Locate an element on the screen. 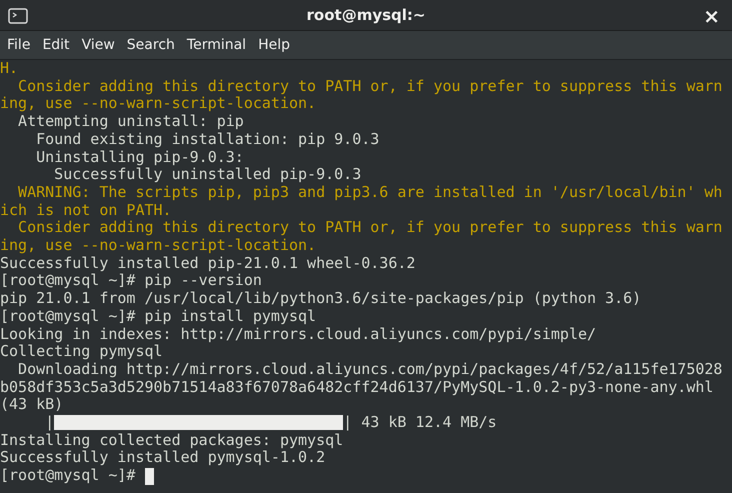 The width and height of the screenshot is (732, 493). output-line: Successfully uninstalled pip-9.0.3 is located at coordinates (208, 175).